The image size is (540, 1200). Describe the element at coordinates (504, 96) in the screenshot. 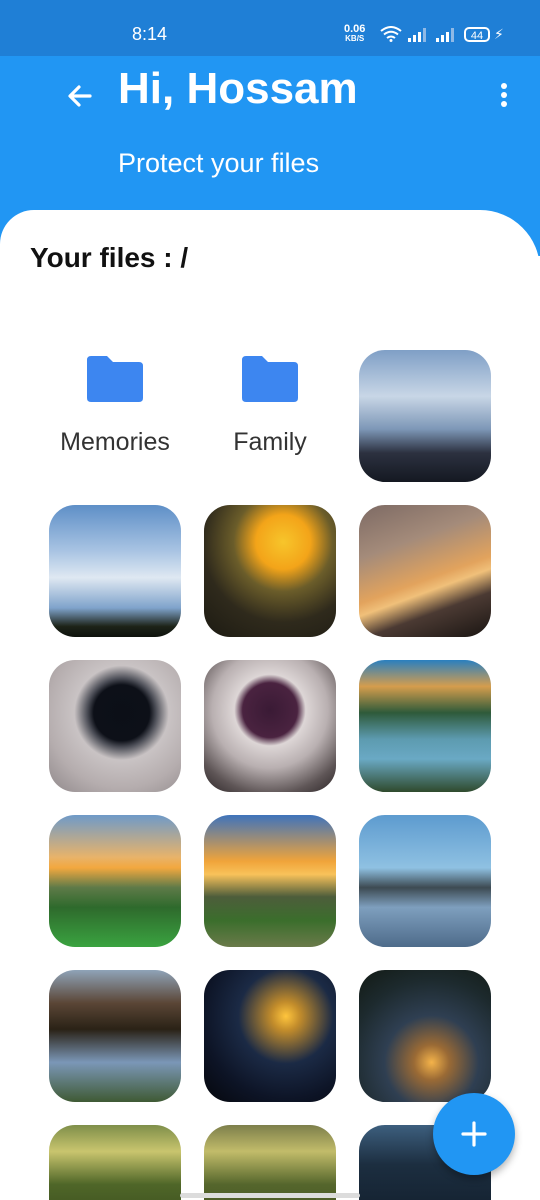

I see `more-options-icon` at that location.